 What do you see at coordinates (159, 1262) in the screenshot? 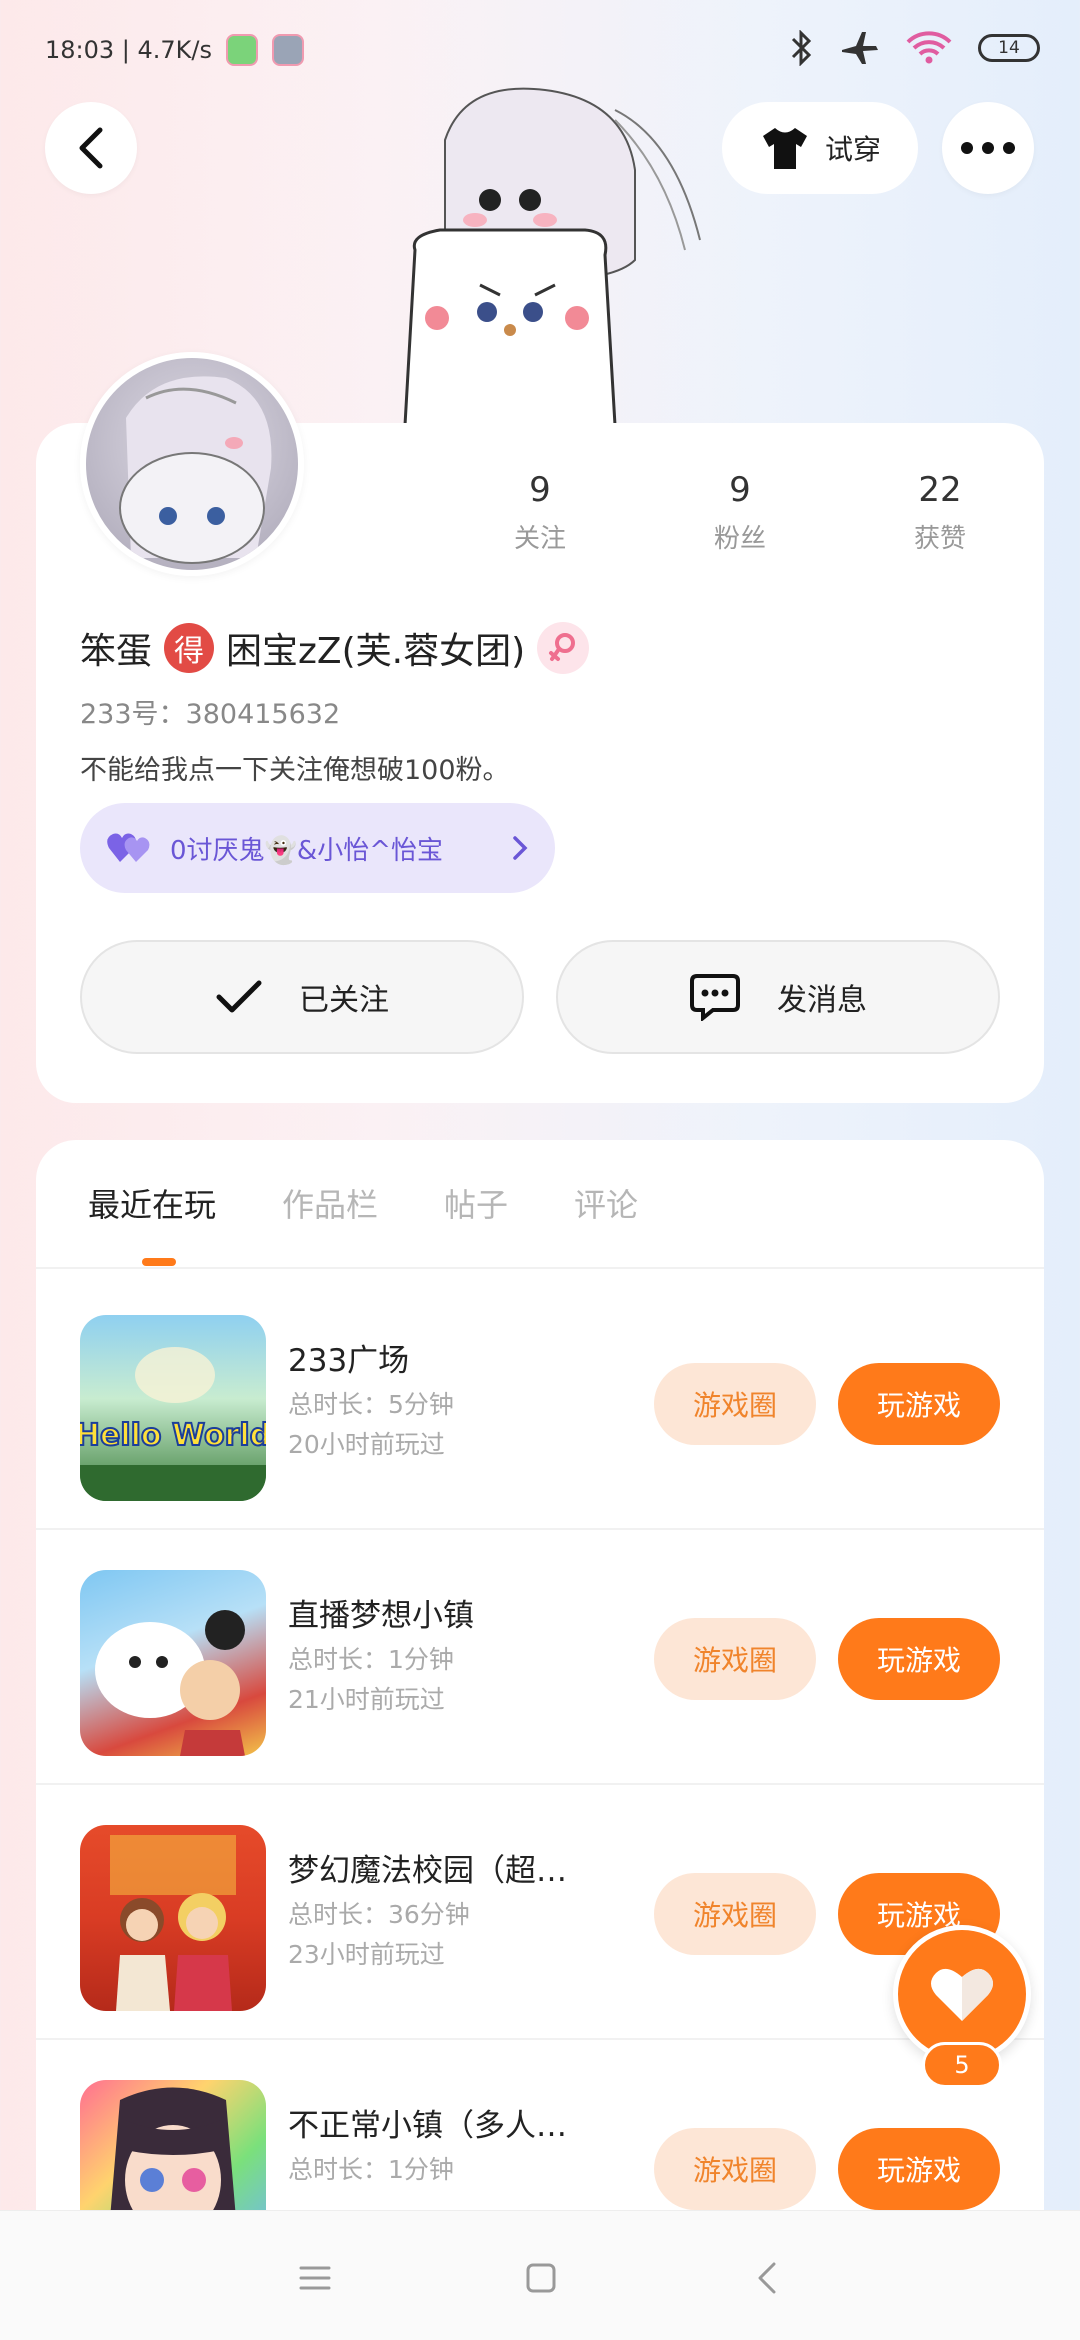
I see `active-tab-indicator` at bounding box center [159, 1262].